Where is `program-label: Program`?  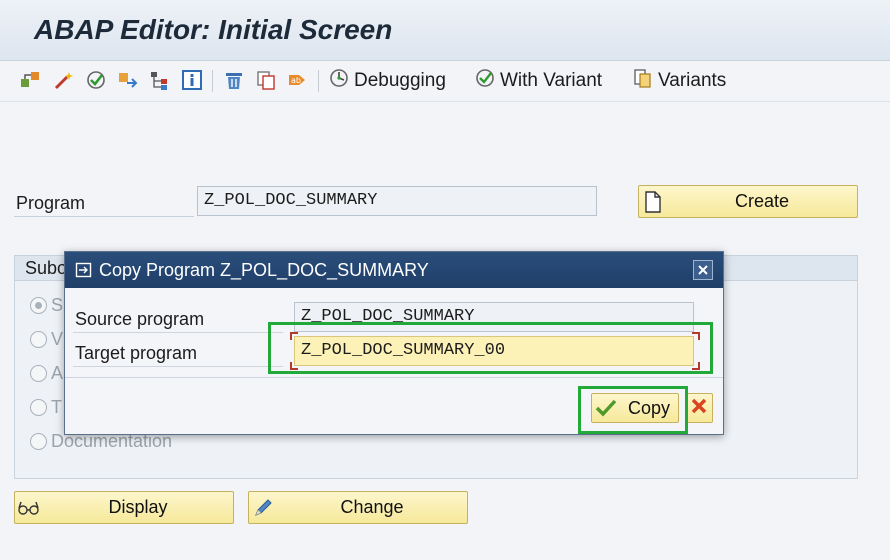
program-label: Program is located at coordinates (51, 203).